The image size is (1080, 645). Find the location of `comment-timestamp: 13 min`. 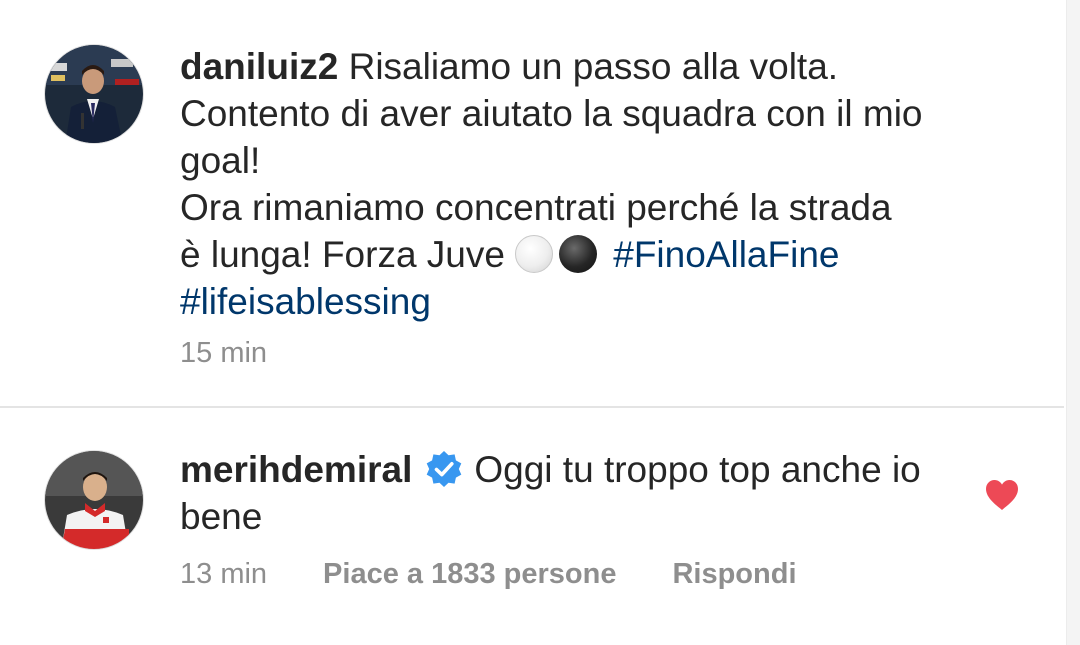

comment-timestamp: 13 min is located at coordinates (224, 574).